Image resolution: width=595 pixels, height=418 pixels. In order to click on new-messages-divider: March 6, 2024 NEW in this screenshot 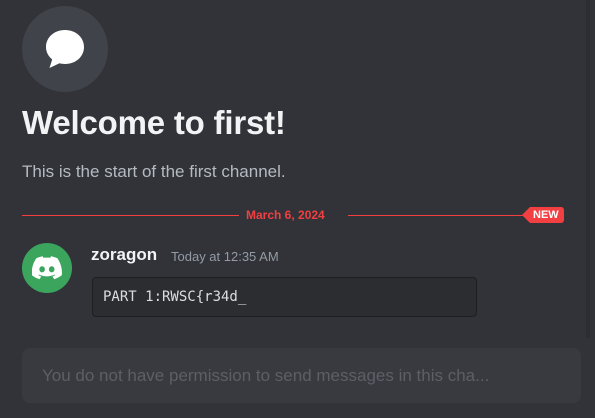, I will do `click(293, 215)`.